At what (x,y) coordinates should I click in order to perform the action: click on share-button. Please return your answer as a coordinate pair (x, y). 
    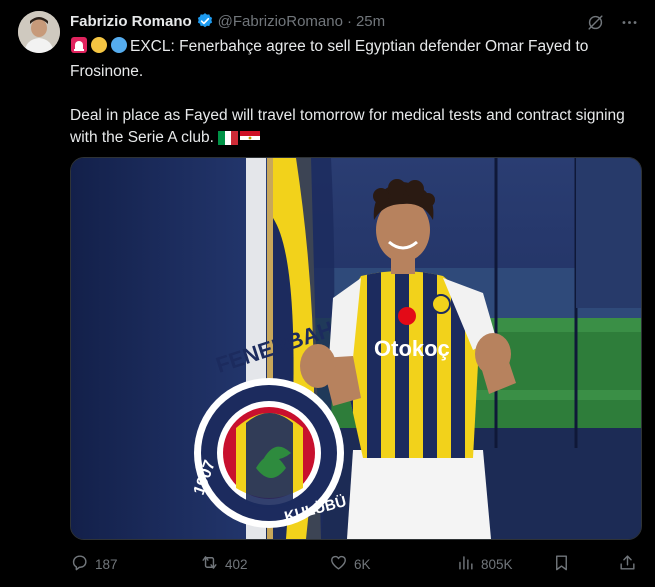
    Looking at the image, I should click on (627, 564).